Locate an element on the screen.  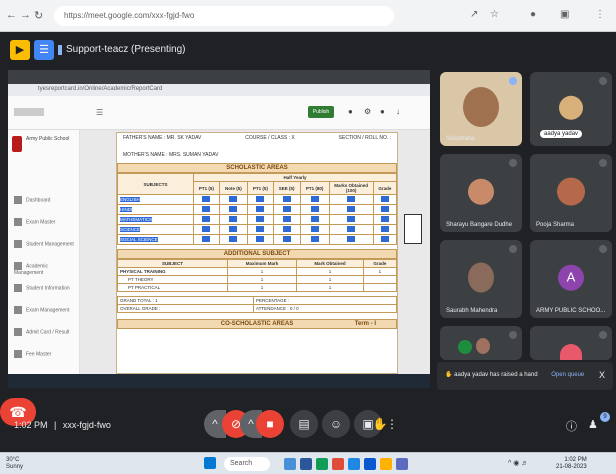
school-name: Army Public School is located at coordinates (48, 139).